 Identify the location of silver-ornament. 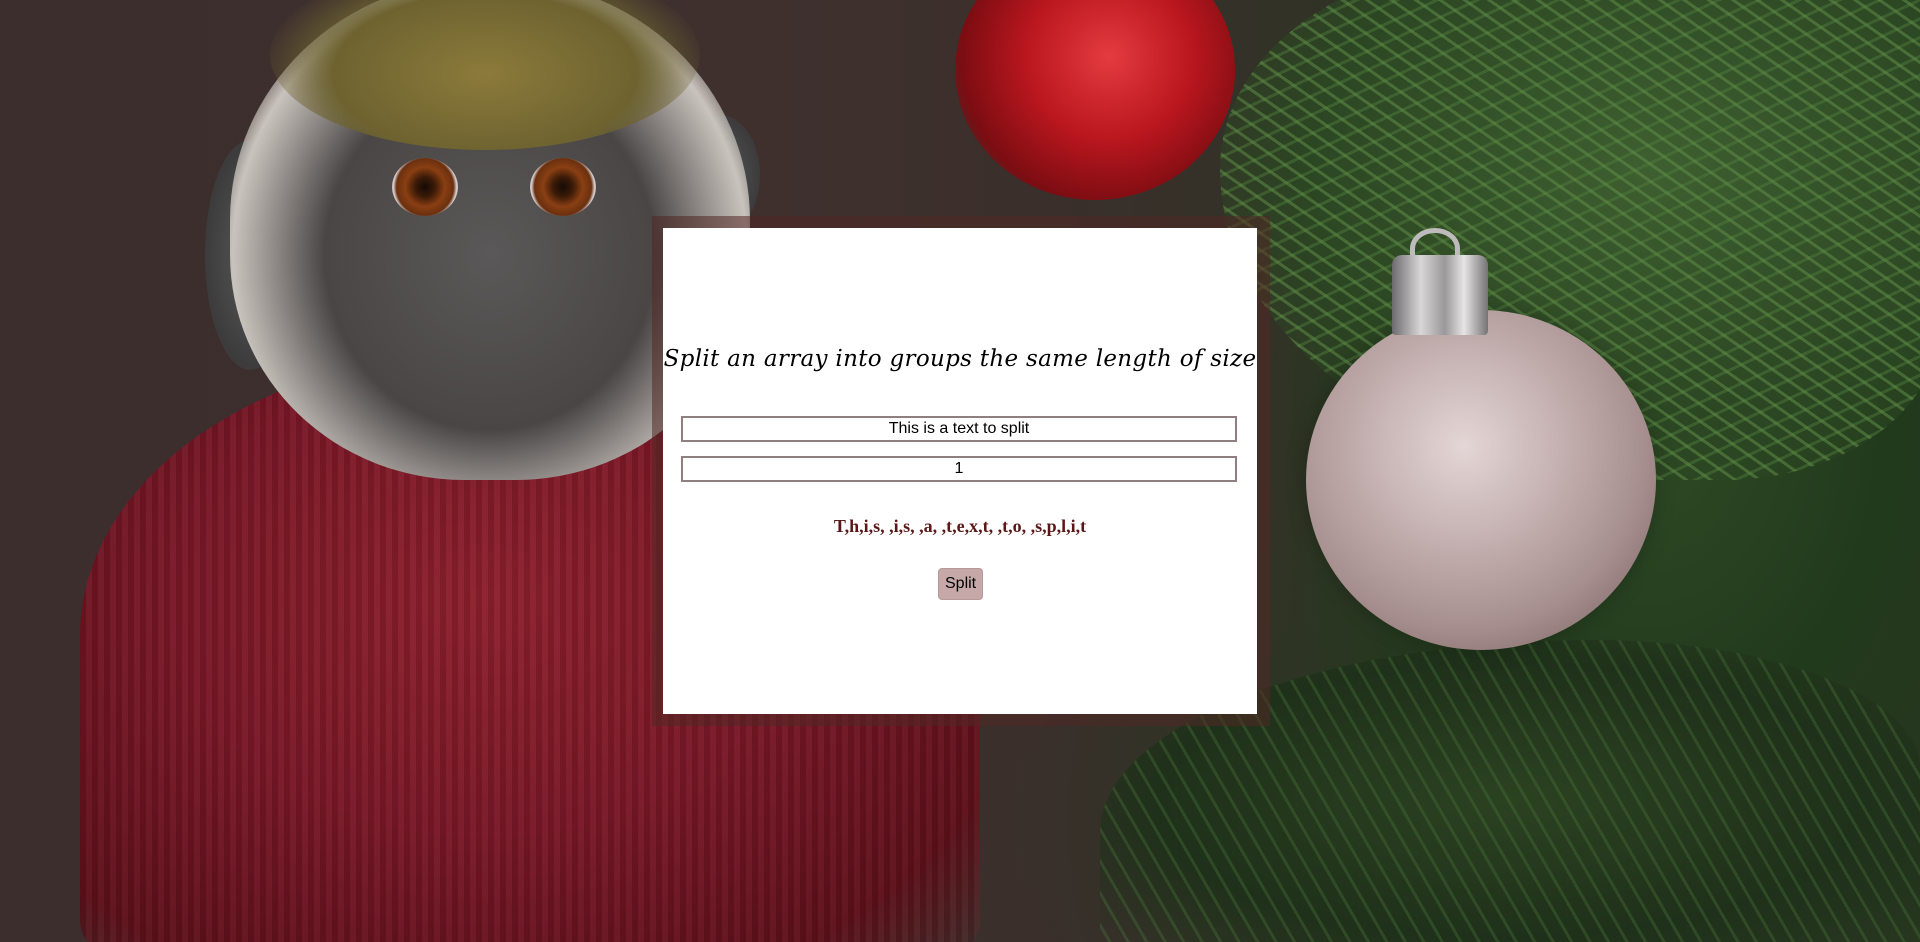
(1481, 480).